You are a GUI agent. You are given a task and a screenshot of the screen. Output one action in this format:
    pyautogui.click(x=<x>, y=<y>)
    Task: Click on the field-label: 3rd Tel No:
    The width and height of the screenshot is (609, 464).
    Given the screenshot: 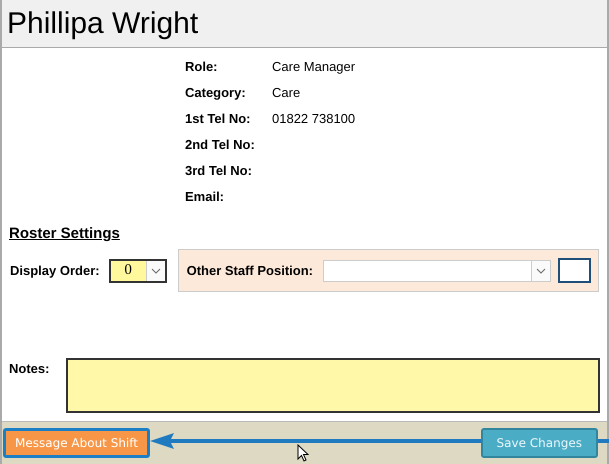 What is the action you would take?
    pyautogui.click(x=219, y=171)
    